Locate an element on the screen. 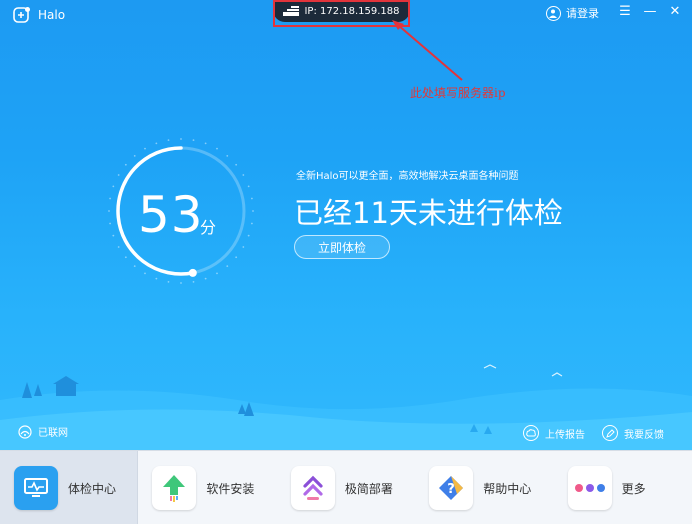 This screenshot has height=524, width=692. green-up-arrow-icon is located at coordinates (174, 488).